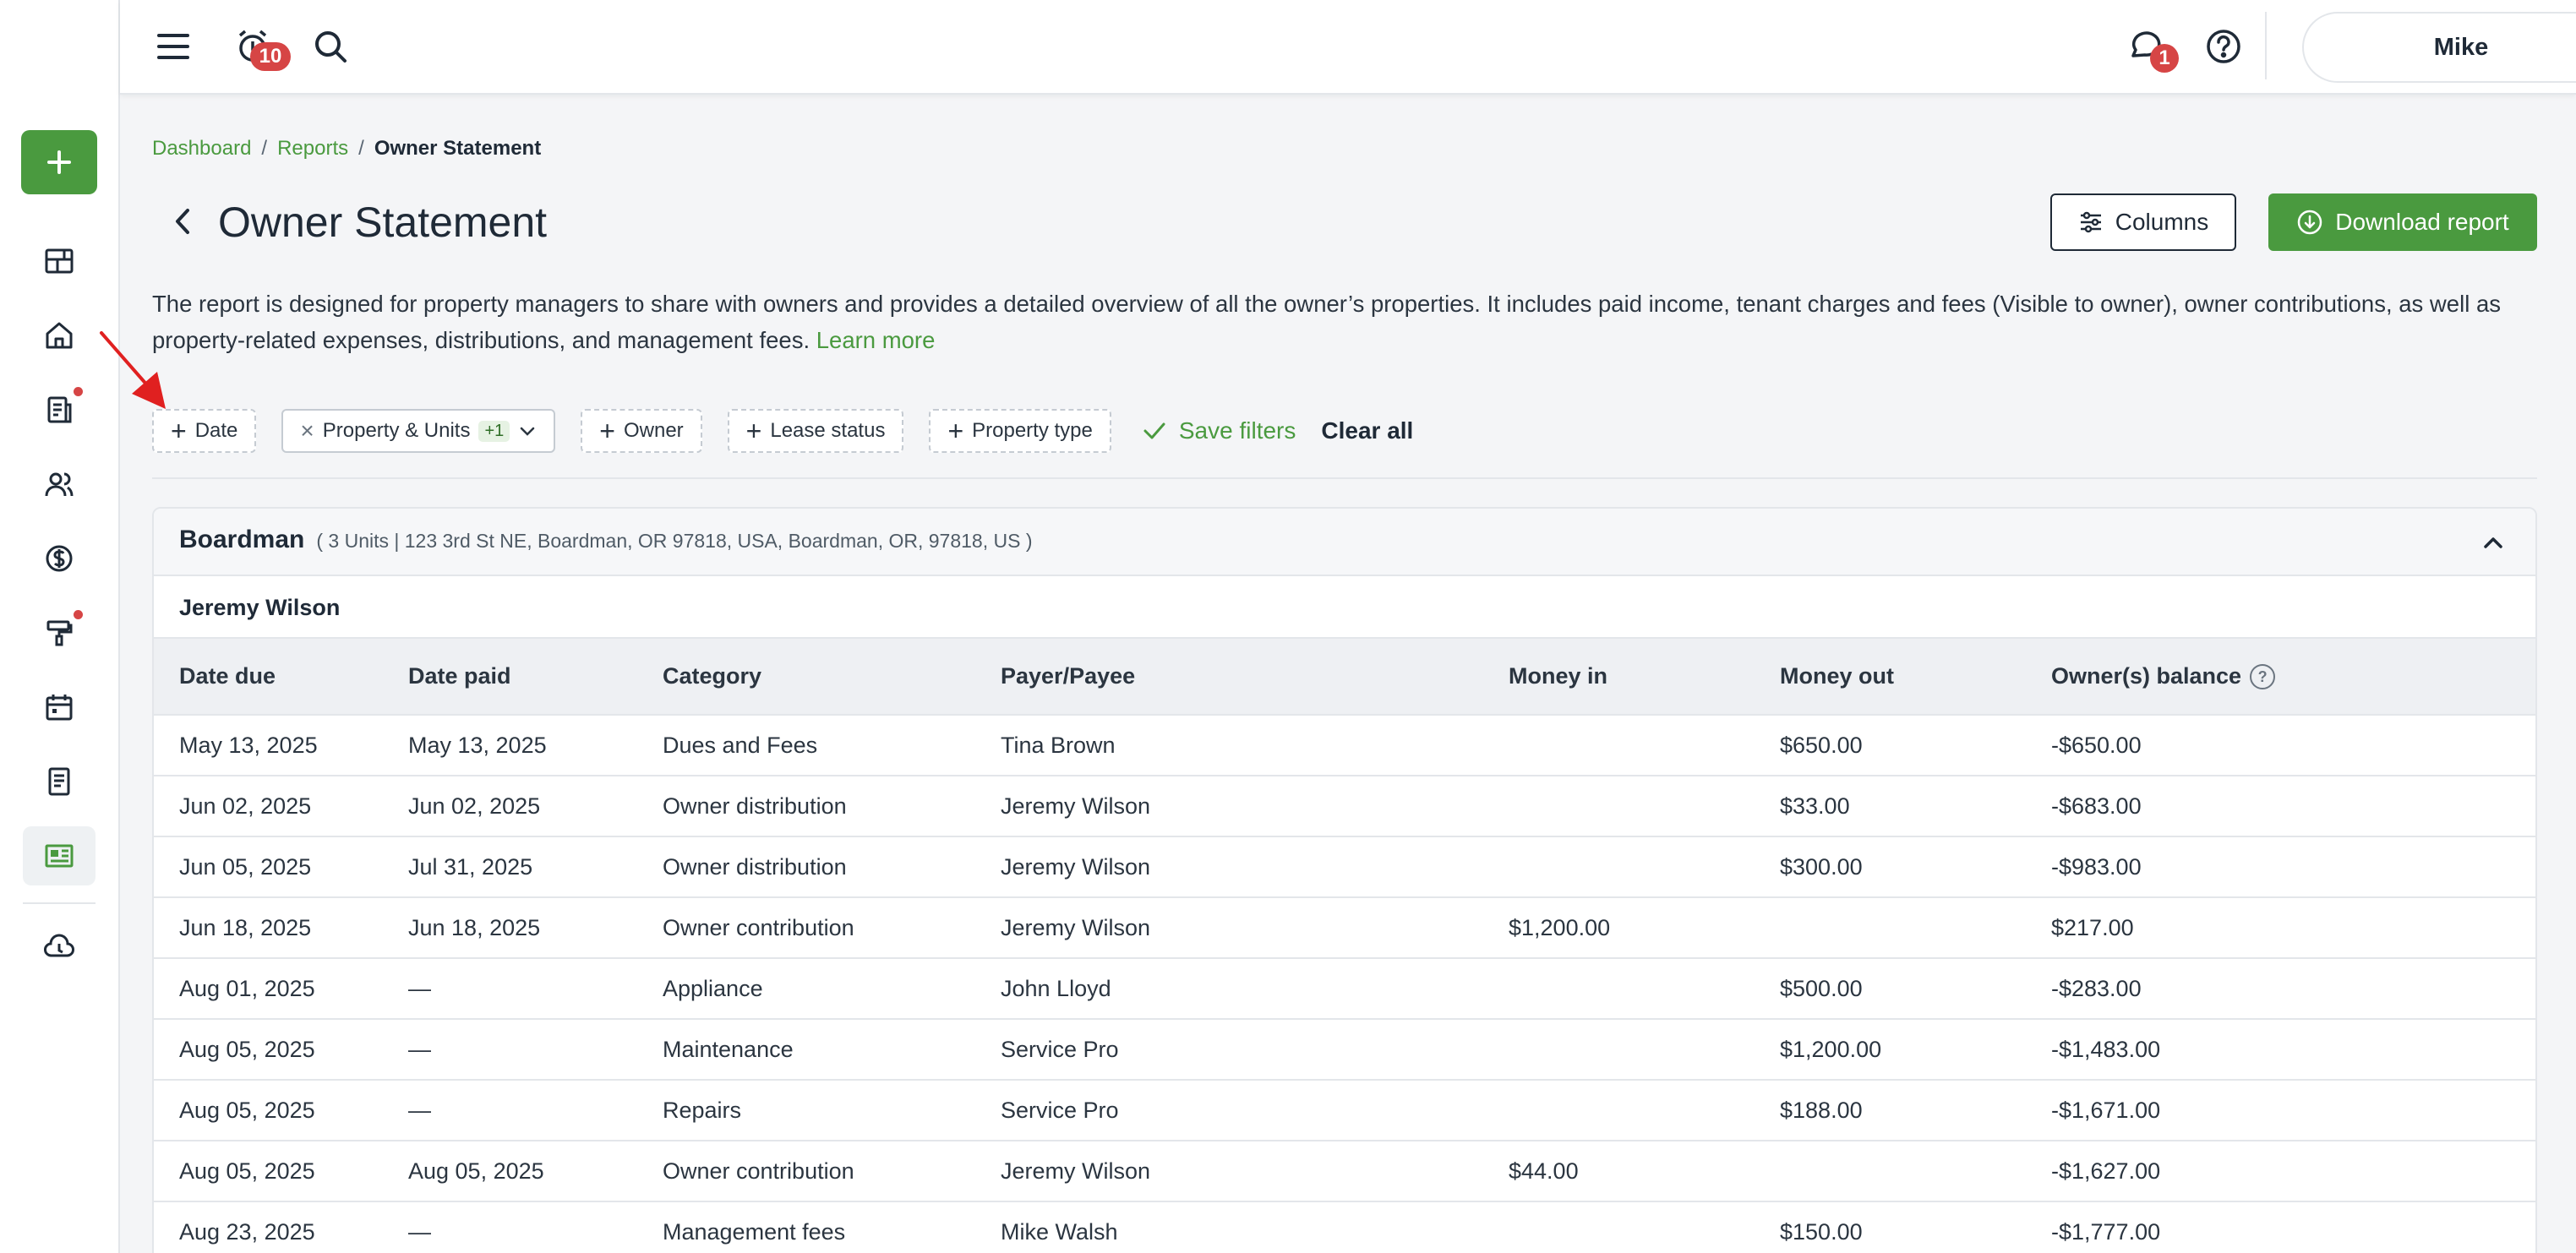  I want to click on help-icon: ?, so click(2263, 677).